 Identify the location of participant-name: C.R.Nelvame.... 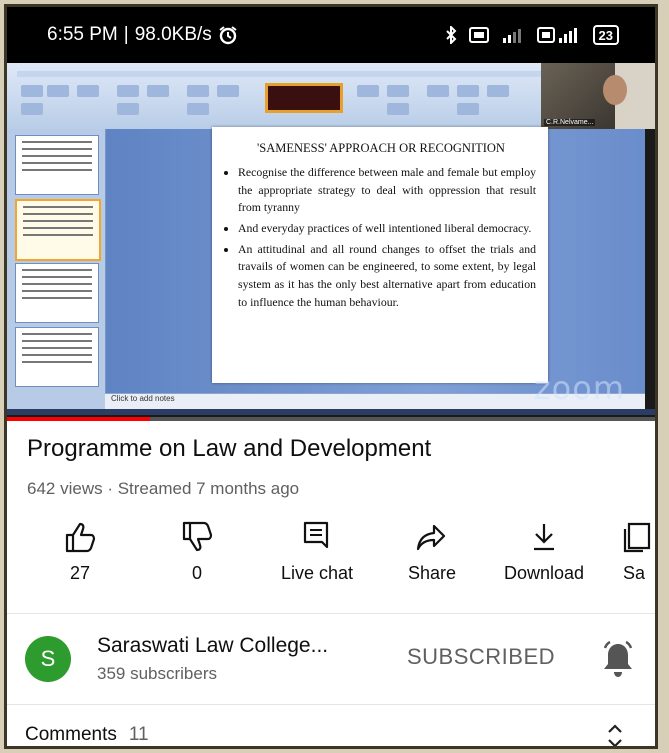
(570, 122).